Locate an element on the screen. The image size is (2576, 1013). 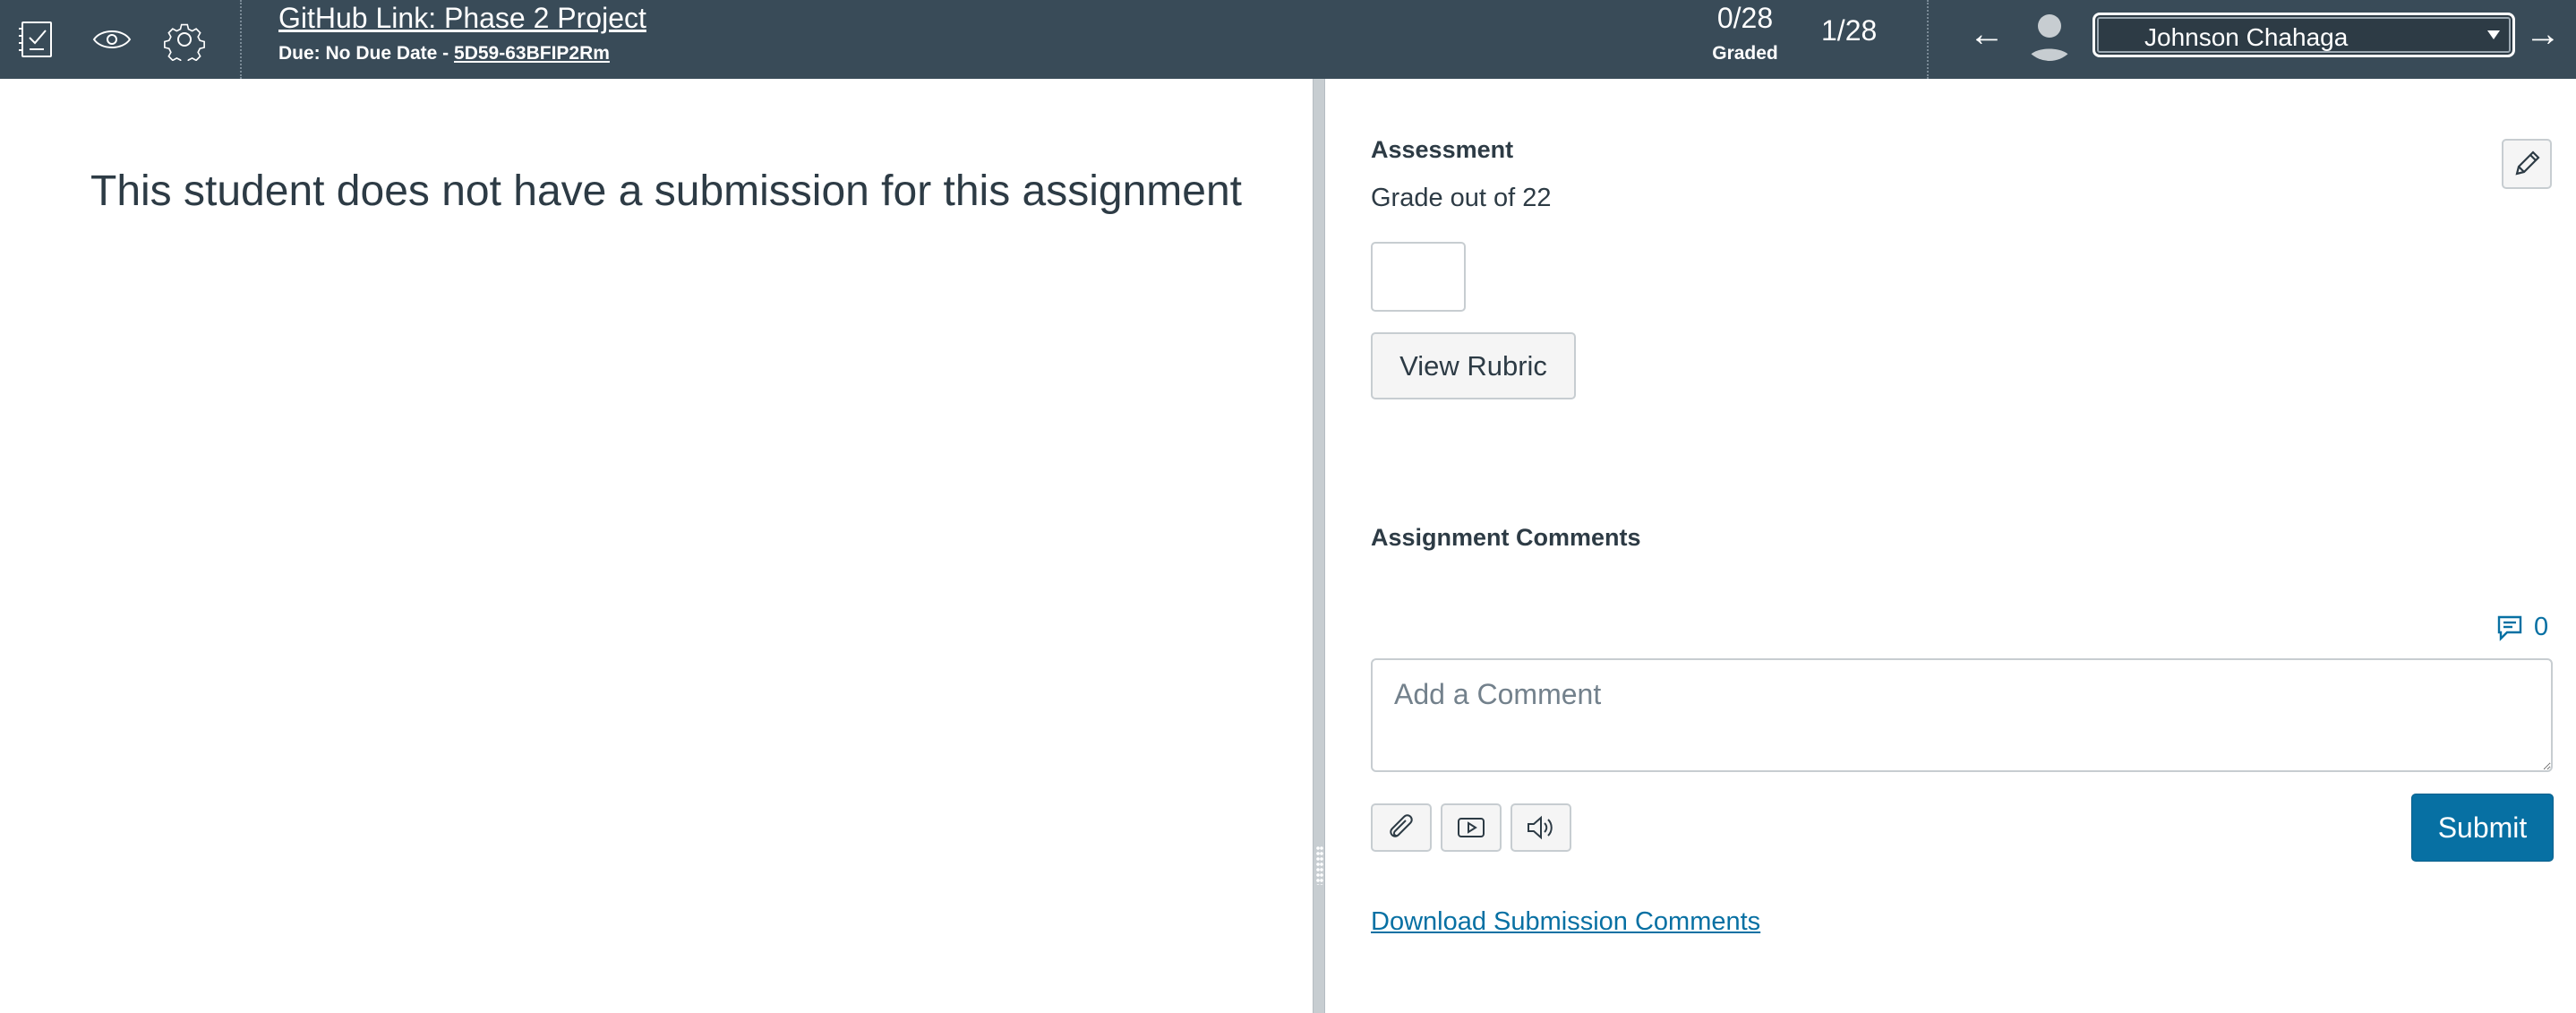
student-select: Johnson Chahaga is located at coordinates (2303, 35).